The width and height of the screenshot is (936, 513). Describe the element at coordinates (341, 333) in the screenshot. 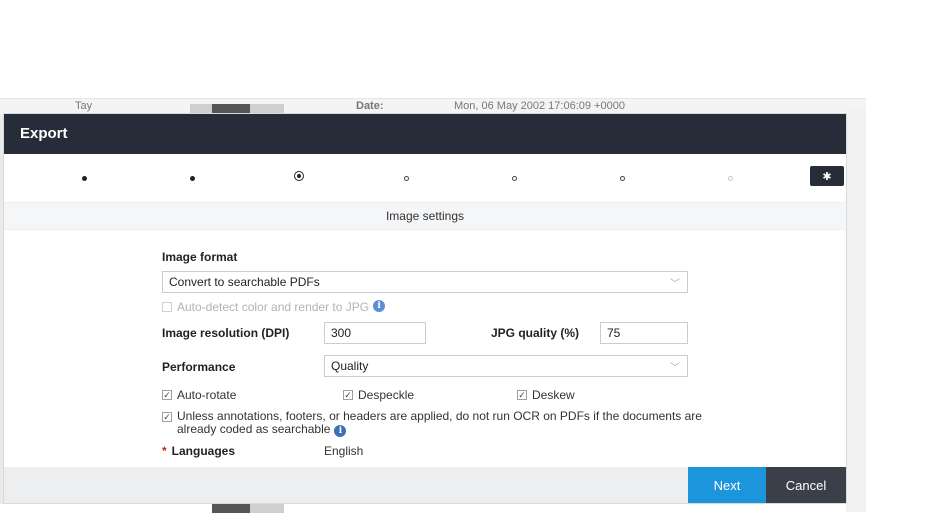

I see `resolution-value: 300` at that location.